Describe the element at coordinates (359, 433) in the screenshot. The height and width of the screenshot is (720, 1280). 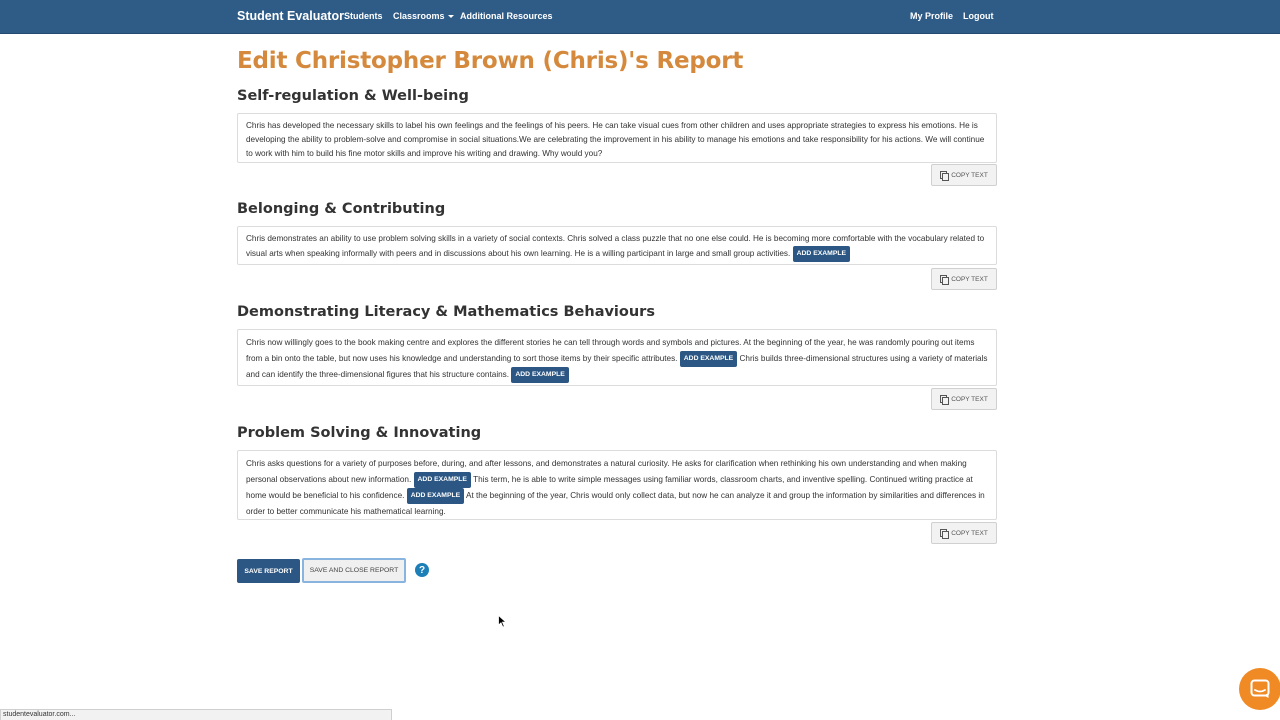
I see `section-heading-problem-solving: Problem Solving & Innovating` at that location.